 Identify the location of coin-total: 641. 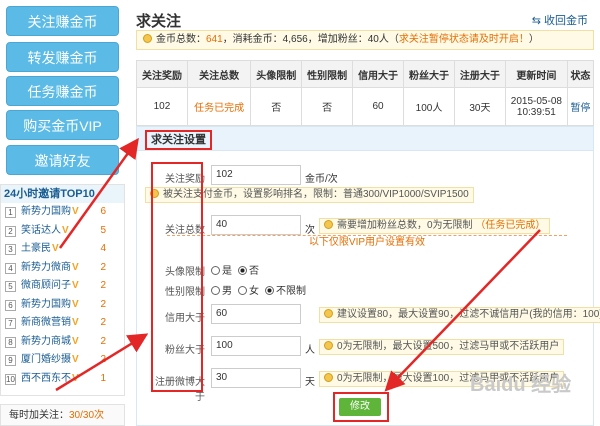
(214, 39).